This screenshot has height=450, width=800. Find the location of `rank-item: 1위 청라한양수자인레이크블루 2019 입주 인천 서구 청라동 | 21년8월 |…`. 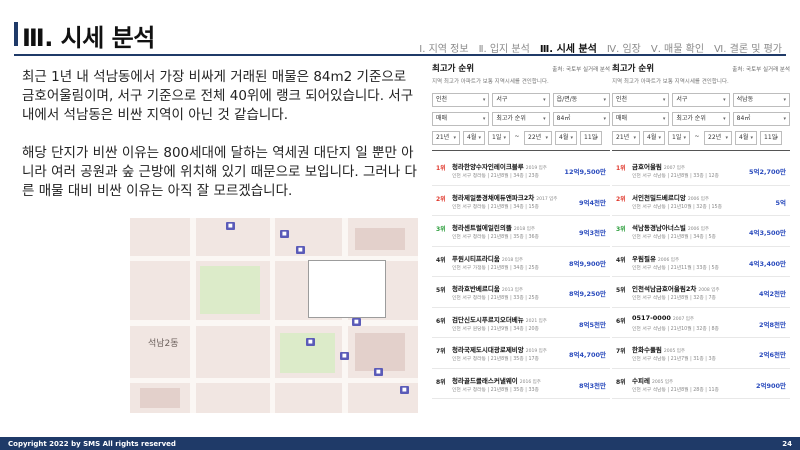

rank-item: 1위 청라한양수자인레이크블루 2019 입주 인천 서구 청라동 | 21년8월 |… is located at coordinates (521, 170).